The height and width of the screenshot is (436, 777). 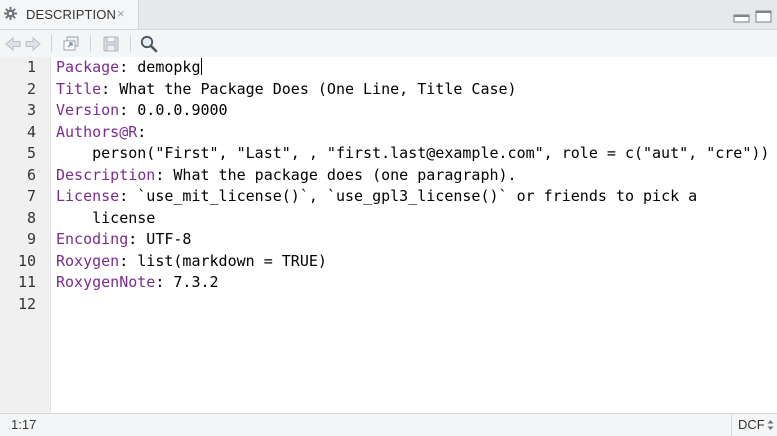 I want to click on show-in-window-icon, so click(x=71, y=44).